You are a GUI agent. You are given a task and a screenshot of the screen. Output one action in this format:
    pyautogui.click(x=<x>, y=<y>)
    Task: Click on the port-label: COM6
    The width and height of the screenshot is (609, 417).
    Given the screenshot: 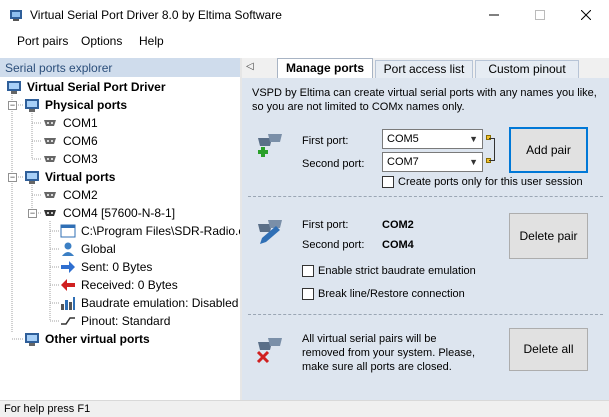 What is the action you would take?
    pyautogui.click(x=80, y=141)
    